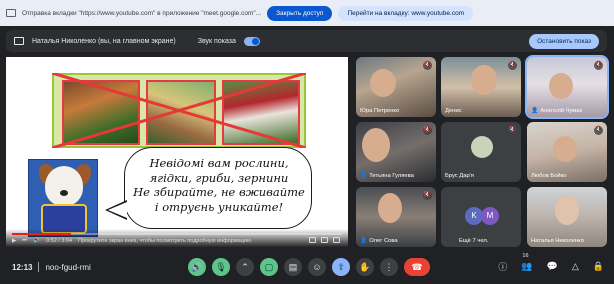 The image size is (614, 284). Describe the element at coordinates (11, 13) in the screenshot. I see `present-tab-icon` at that location.